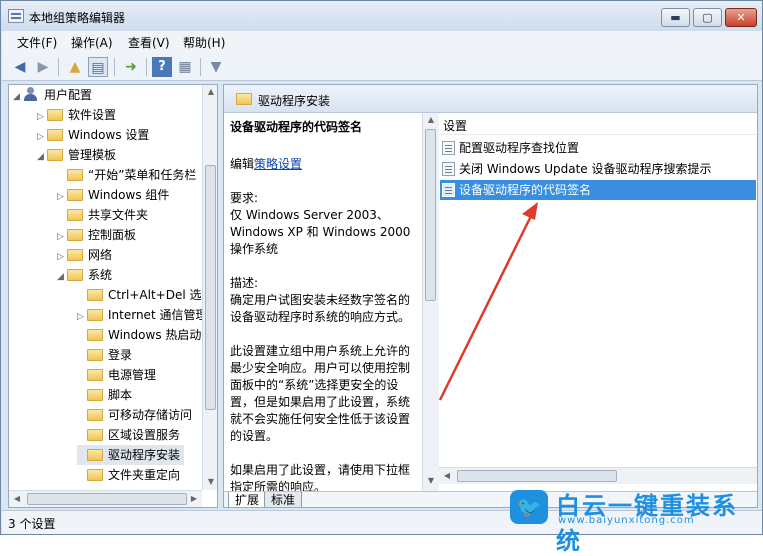  What do you see at coordinates (84, 275) in the screenshot?
I see `tree-item: ◢ 系统` at bounding box center [84, 275].